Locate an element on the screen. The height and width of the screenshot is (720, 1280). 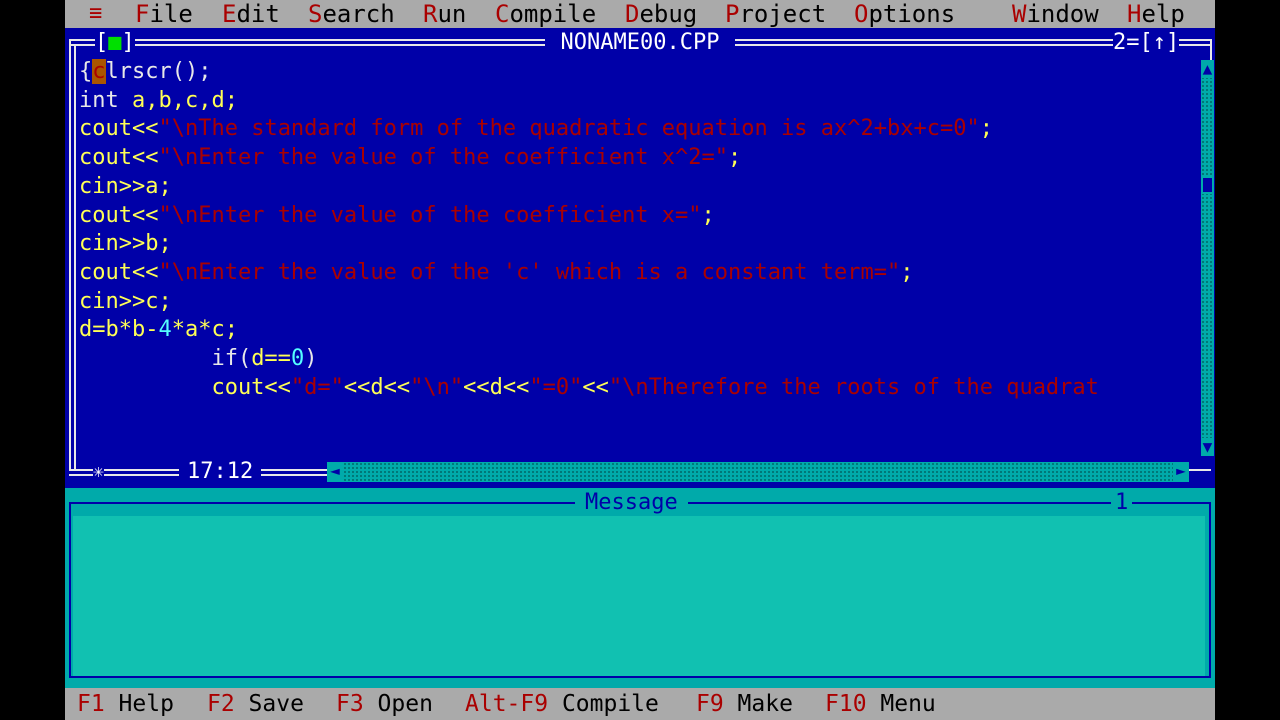
menu-hotkey: C is located at coordinates (502, 14).